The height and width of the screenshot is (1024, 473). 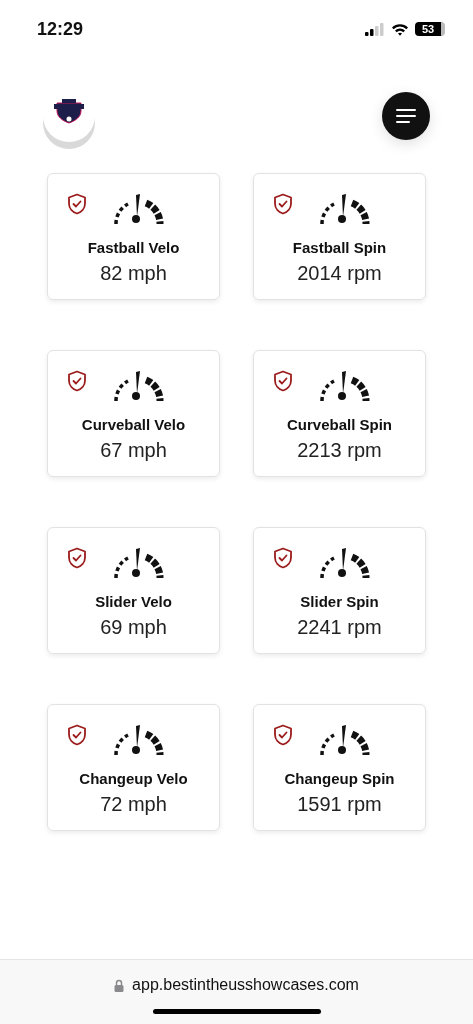 I want to click on metric-value: 1591 rpm, so click(x=339, y=804).